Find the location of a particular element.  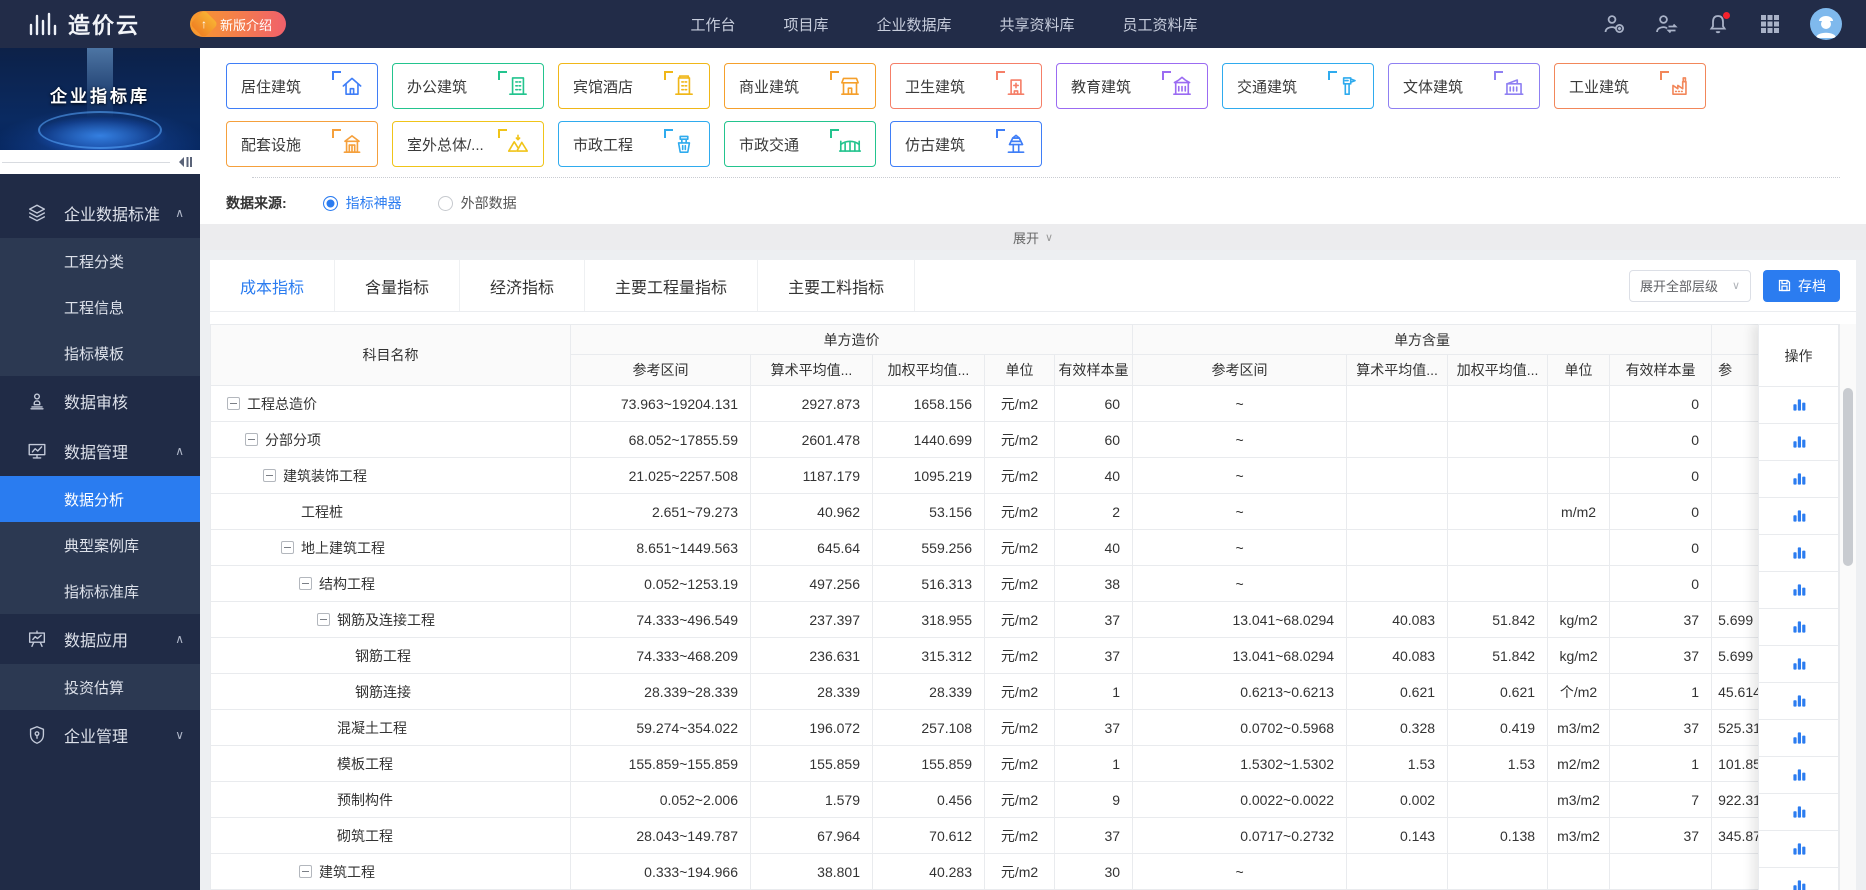

sidebar-subitem-指标模板: 指标模板 is located at coordinates (100, 353).